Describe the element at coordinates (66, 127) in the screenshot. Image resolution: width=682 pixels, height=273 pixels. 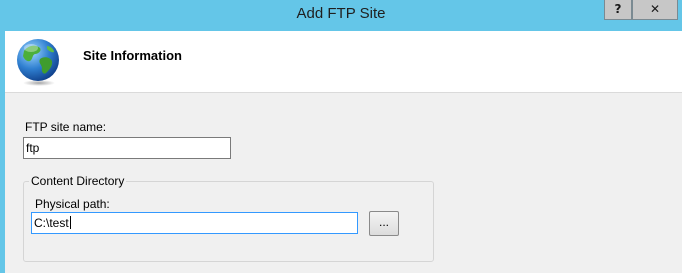
I see `site-name-label: FTP site name:` at that location.